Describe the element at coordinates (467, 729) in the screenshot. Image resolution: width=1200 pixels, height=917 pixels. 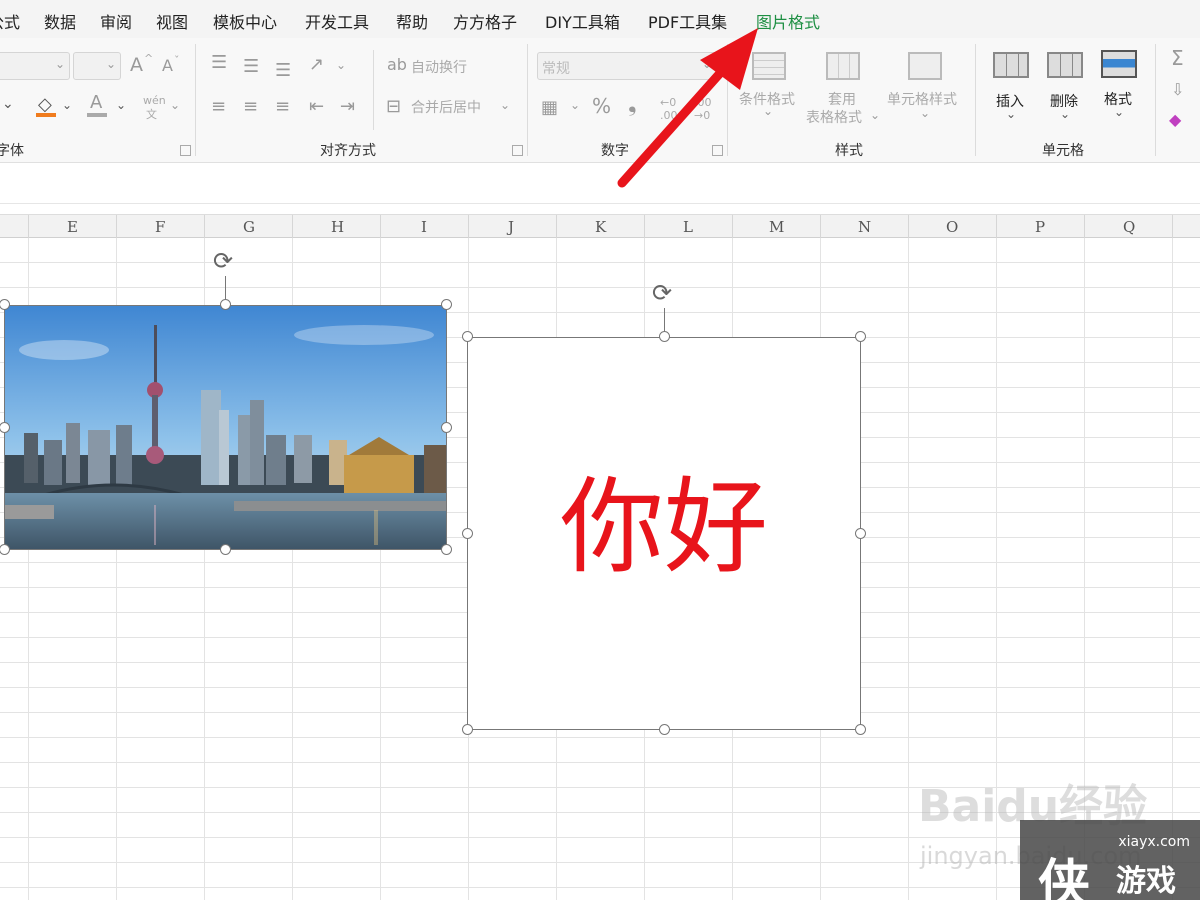
I see `resize-handle-bottom-left` at that location.